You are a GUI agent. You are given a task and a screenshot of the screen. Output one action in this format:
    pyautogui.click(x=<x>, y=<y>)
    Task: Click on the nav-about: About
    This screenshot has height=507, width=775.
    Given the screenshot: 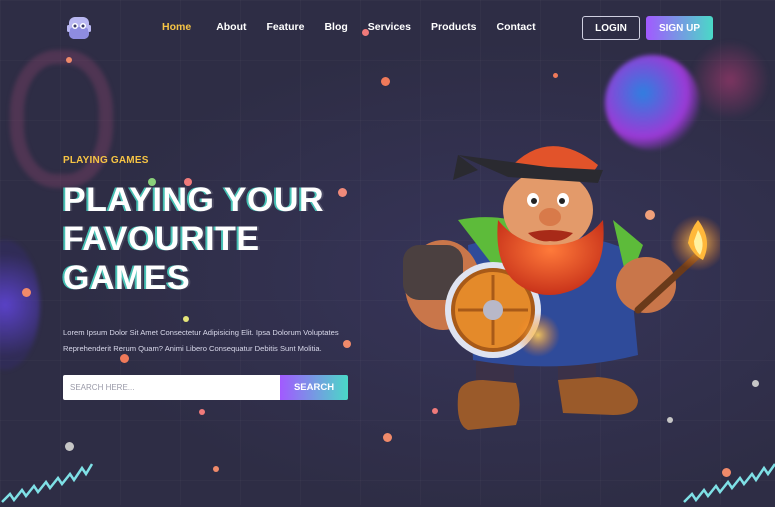 What is the action you would take?
    pyautogui.click(x=231, y=27)
    